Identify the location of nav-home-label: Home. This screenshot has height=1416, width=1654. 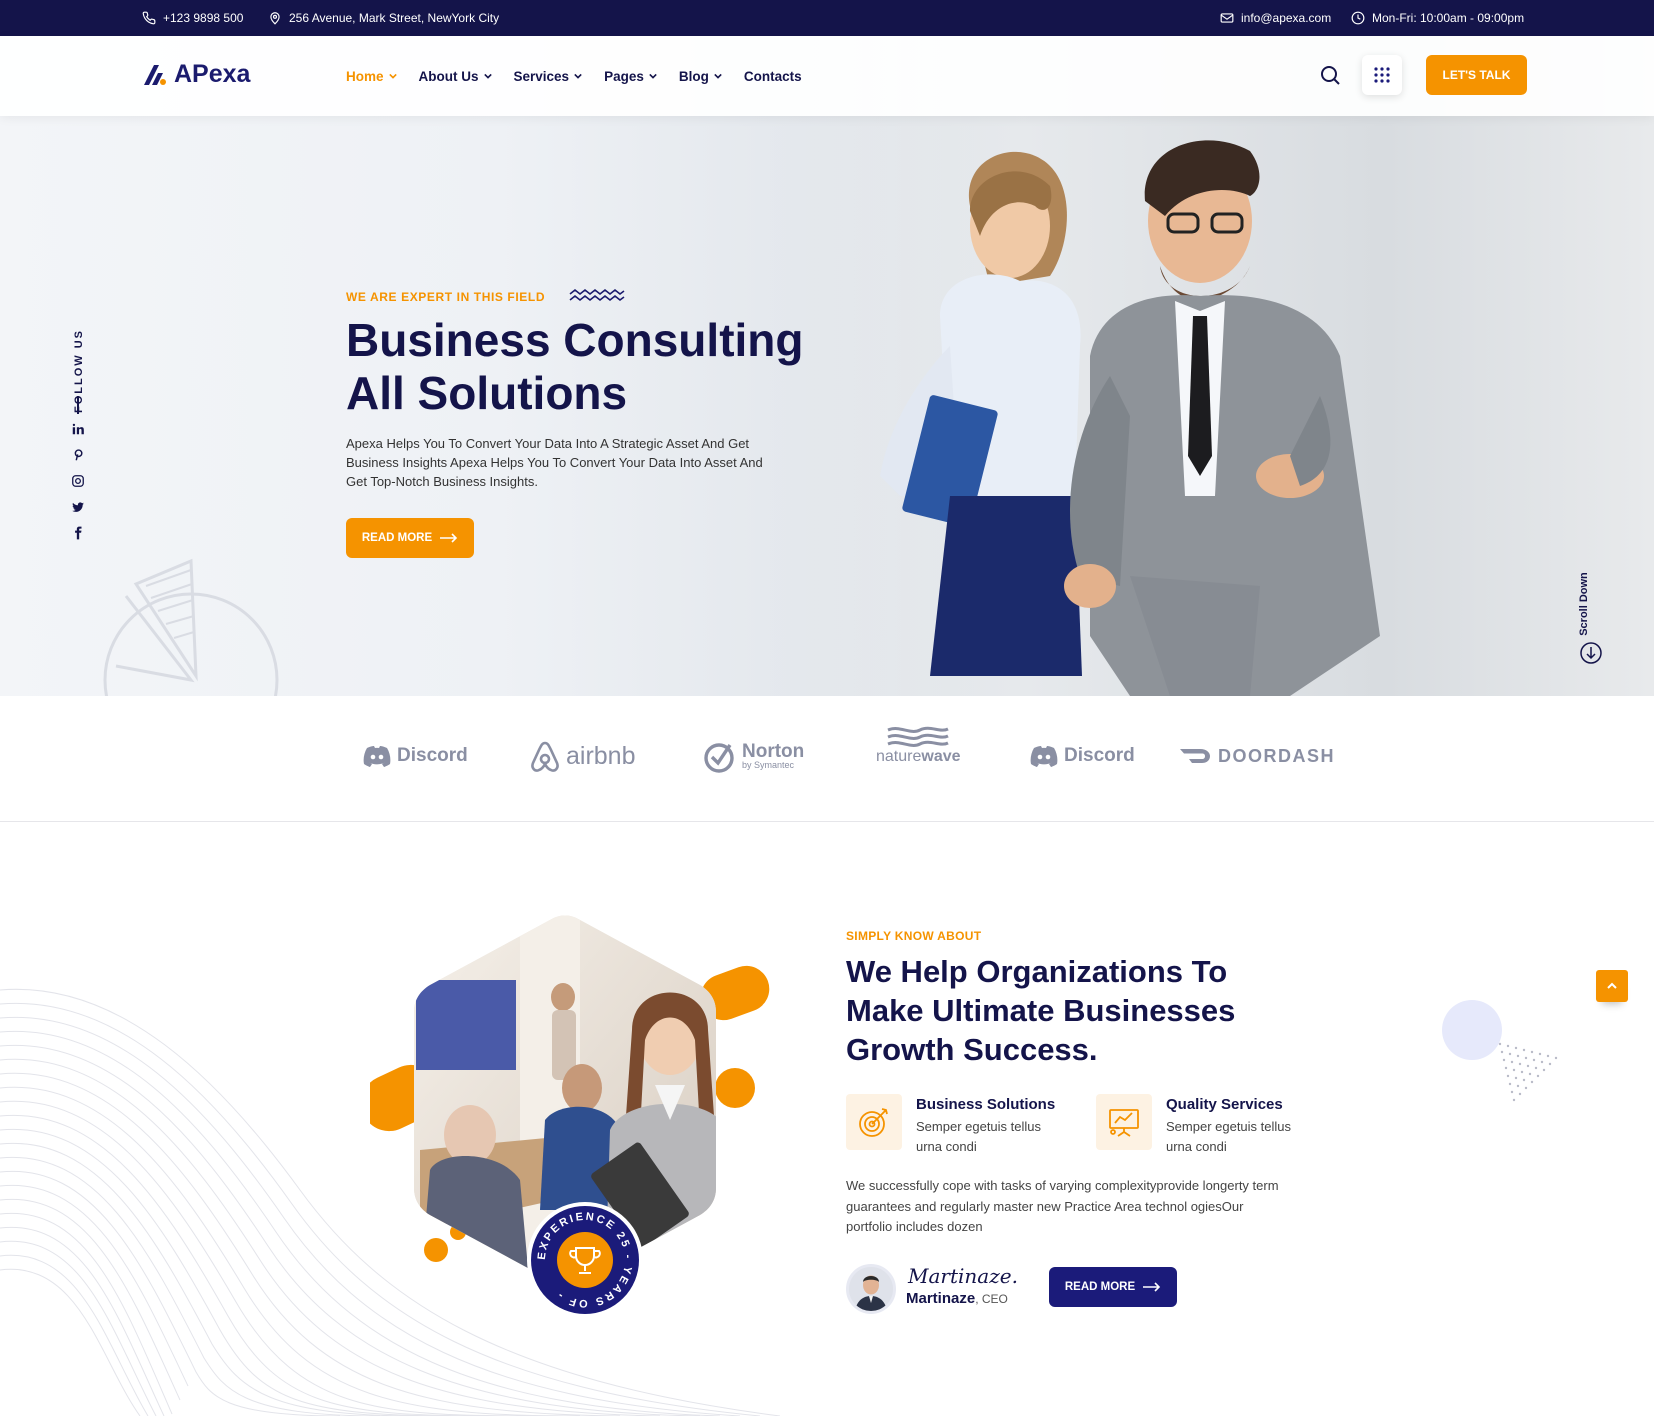
(365, 76).